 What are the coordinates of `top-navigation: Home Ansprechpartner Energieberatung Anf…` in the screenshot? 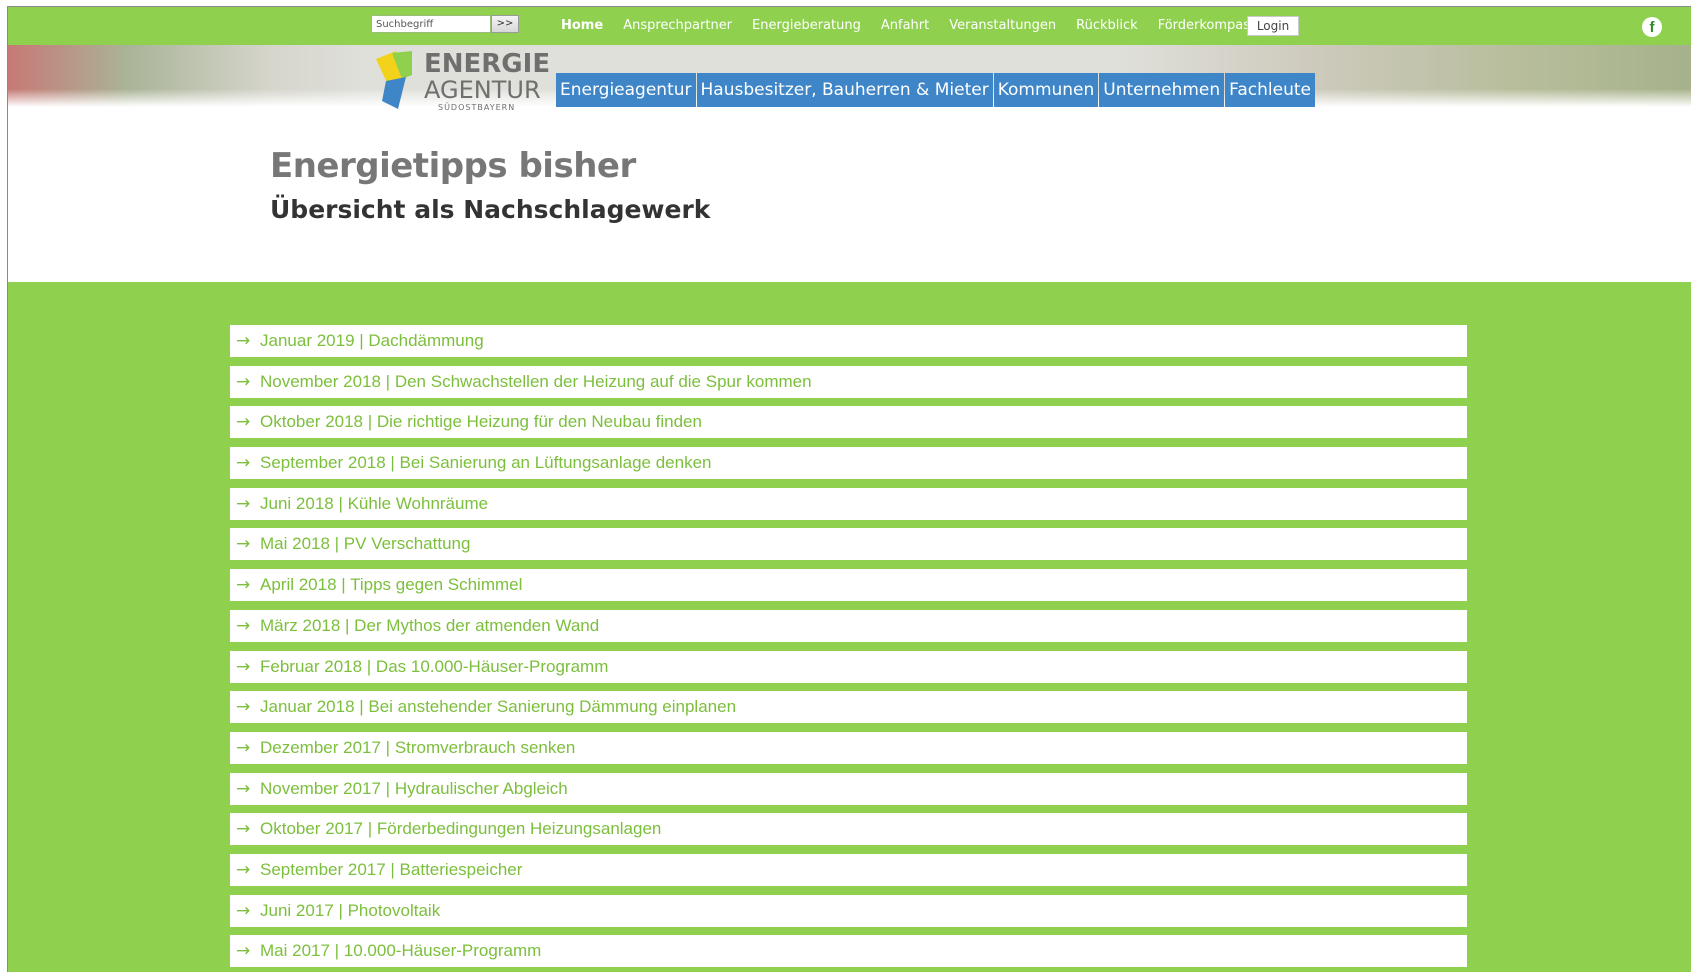 It's located at (919, 25).